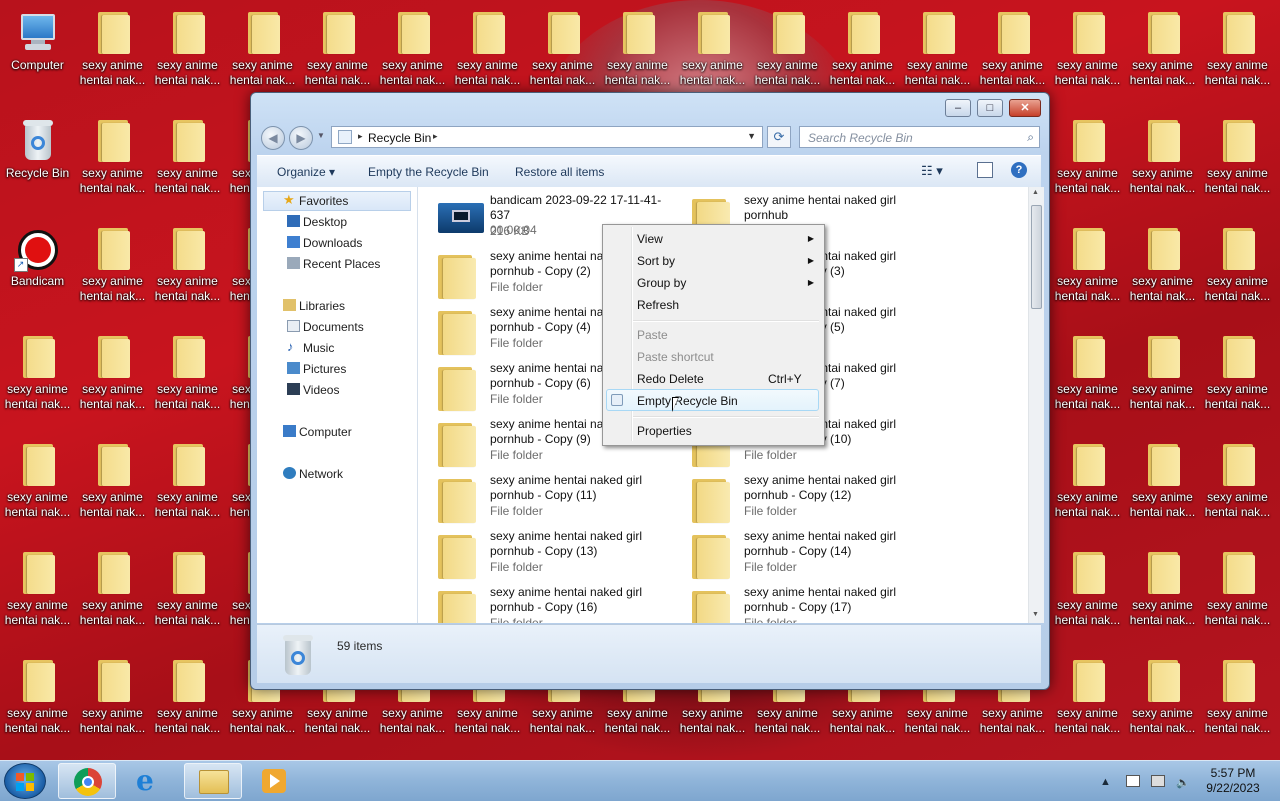 The height and width of the screenshot is (801, 1280). What do you see at coordinates (275, 781) in the screenshot?
I see `taskbar-media-player` at bounding box center [275, 781].